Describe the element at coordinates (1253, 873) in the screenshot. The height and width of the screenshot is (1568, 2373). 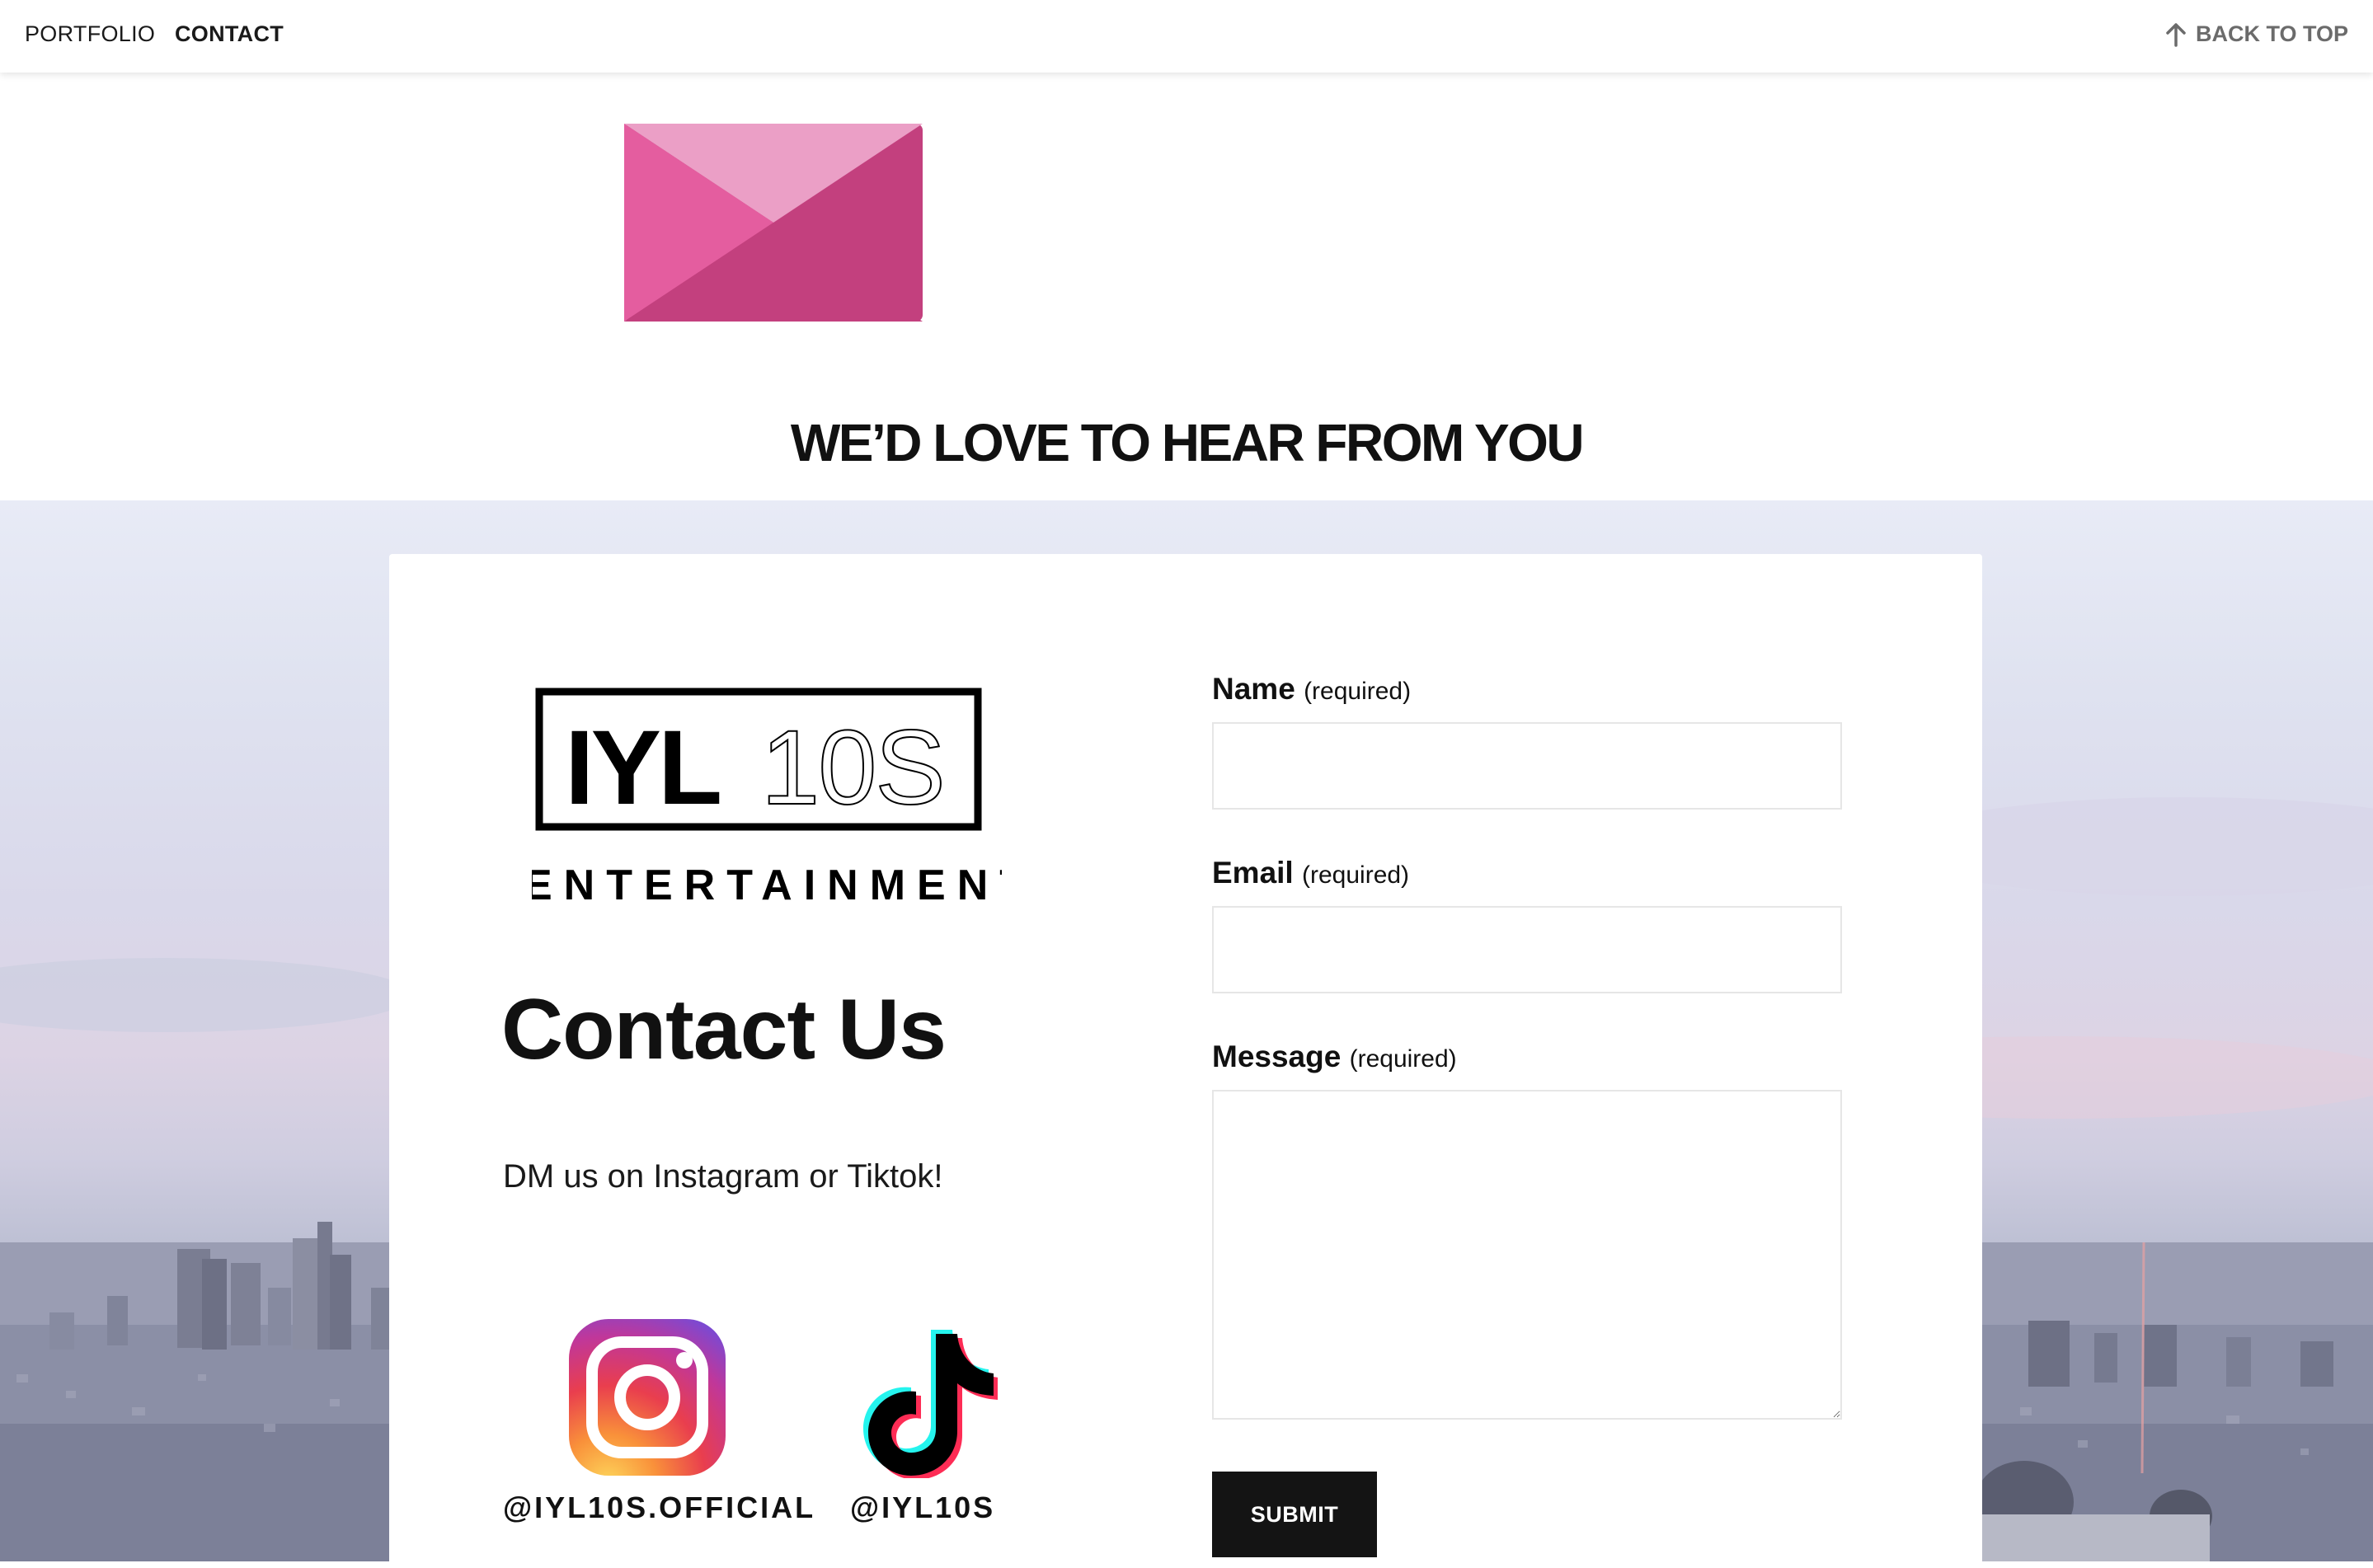
I see `email-label-text: Email` at that location.